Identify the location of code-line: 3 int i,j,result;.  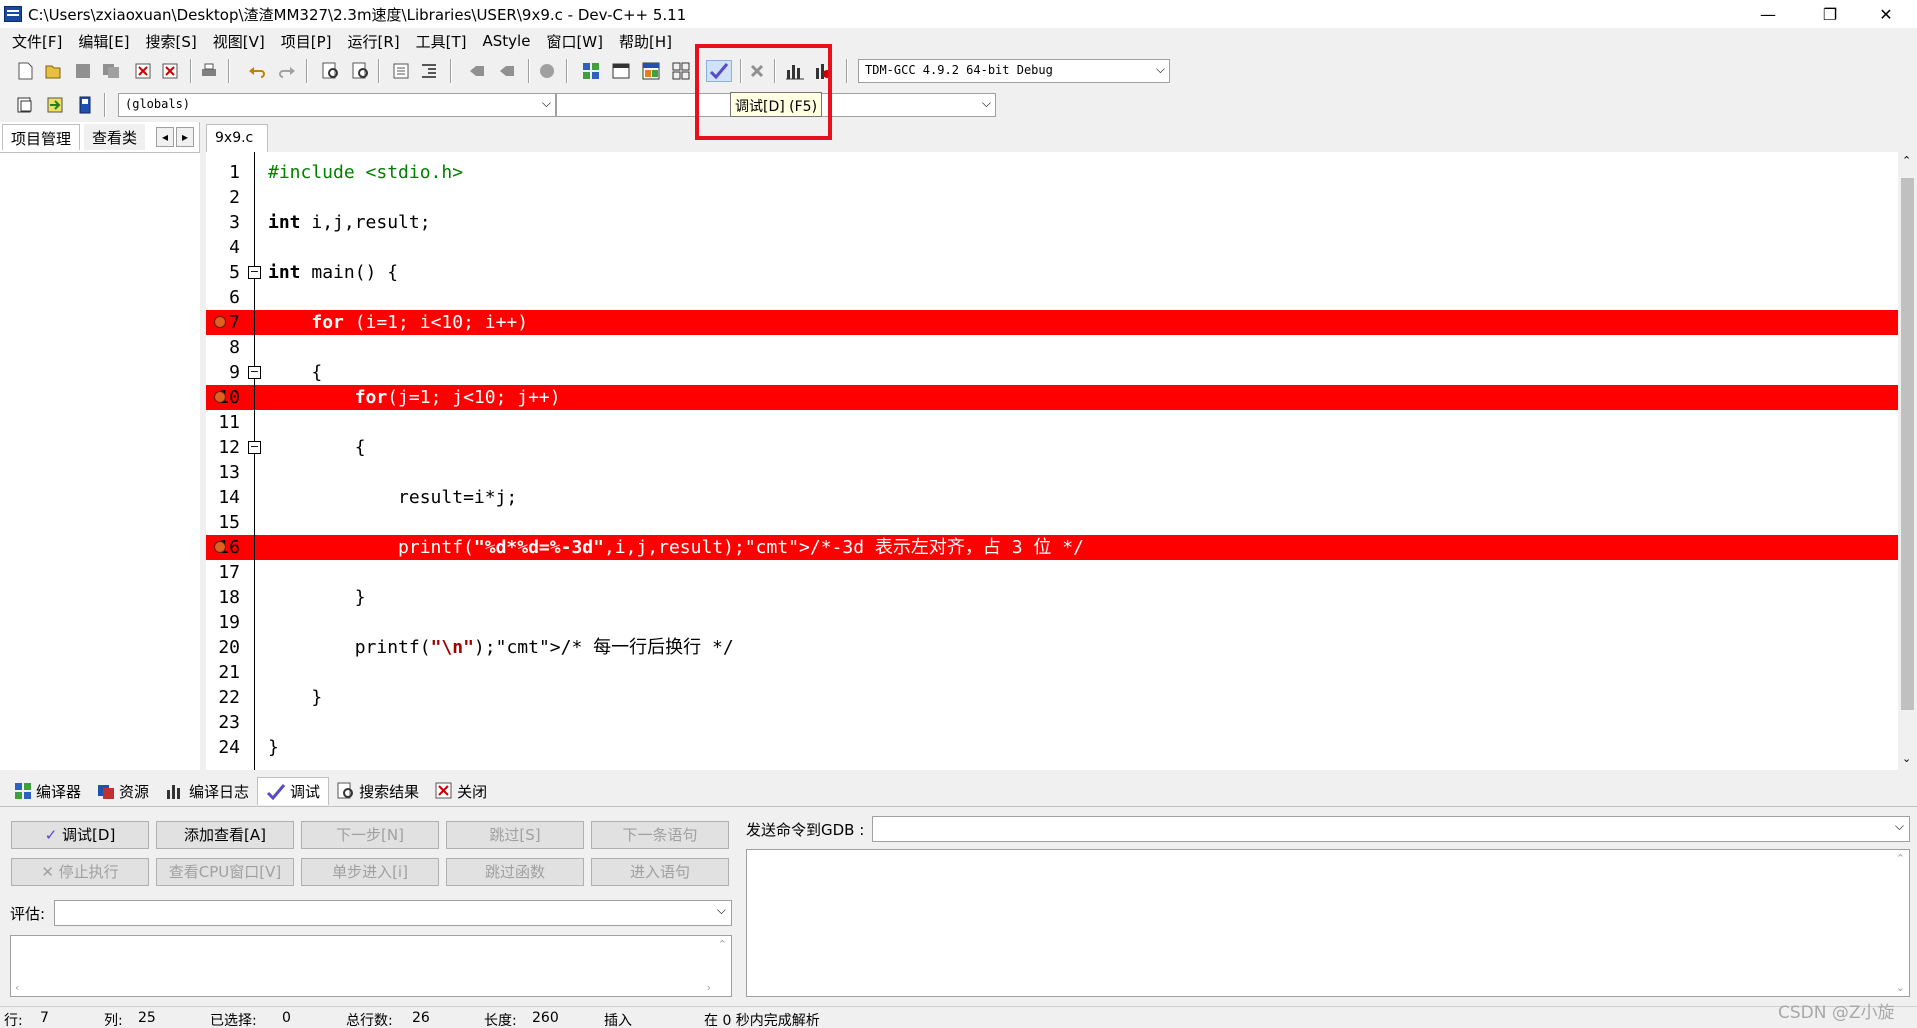
(1052, 222).